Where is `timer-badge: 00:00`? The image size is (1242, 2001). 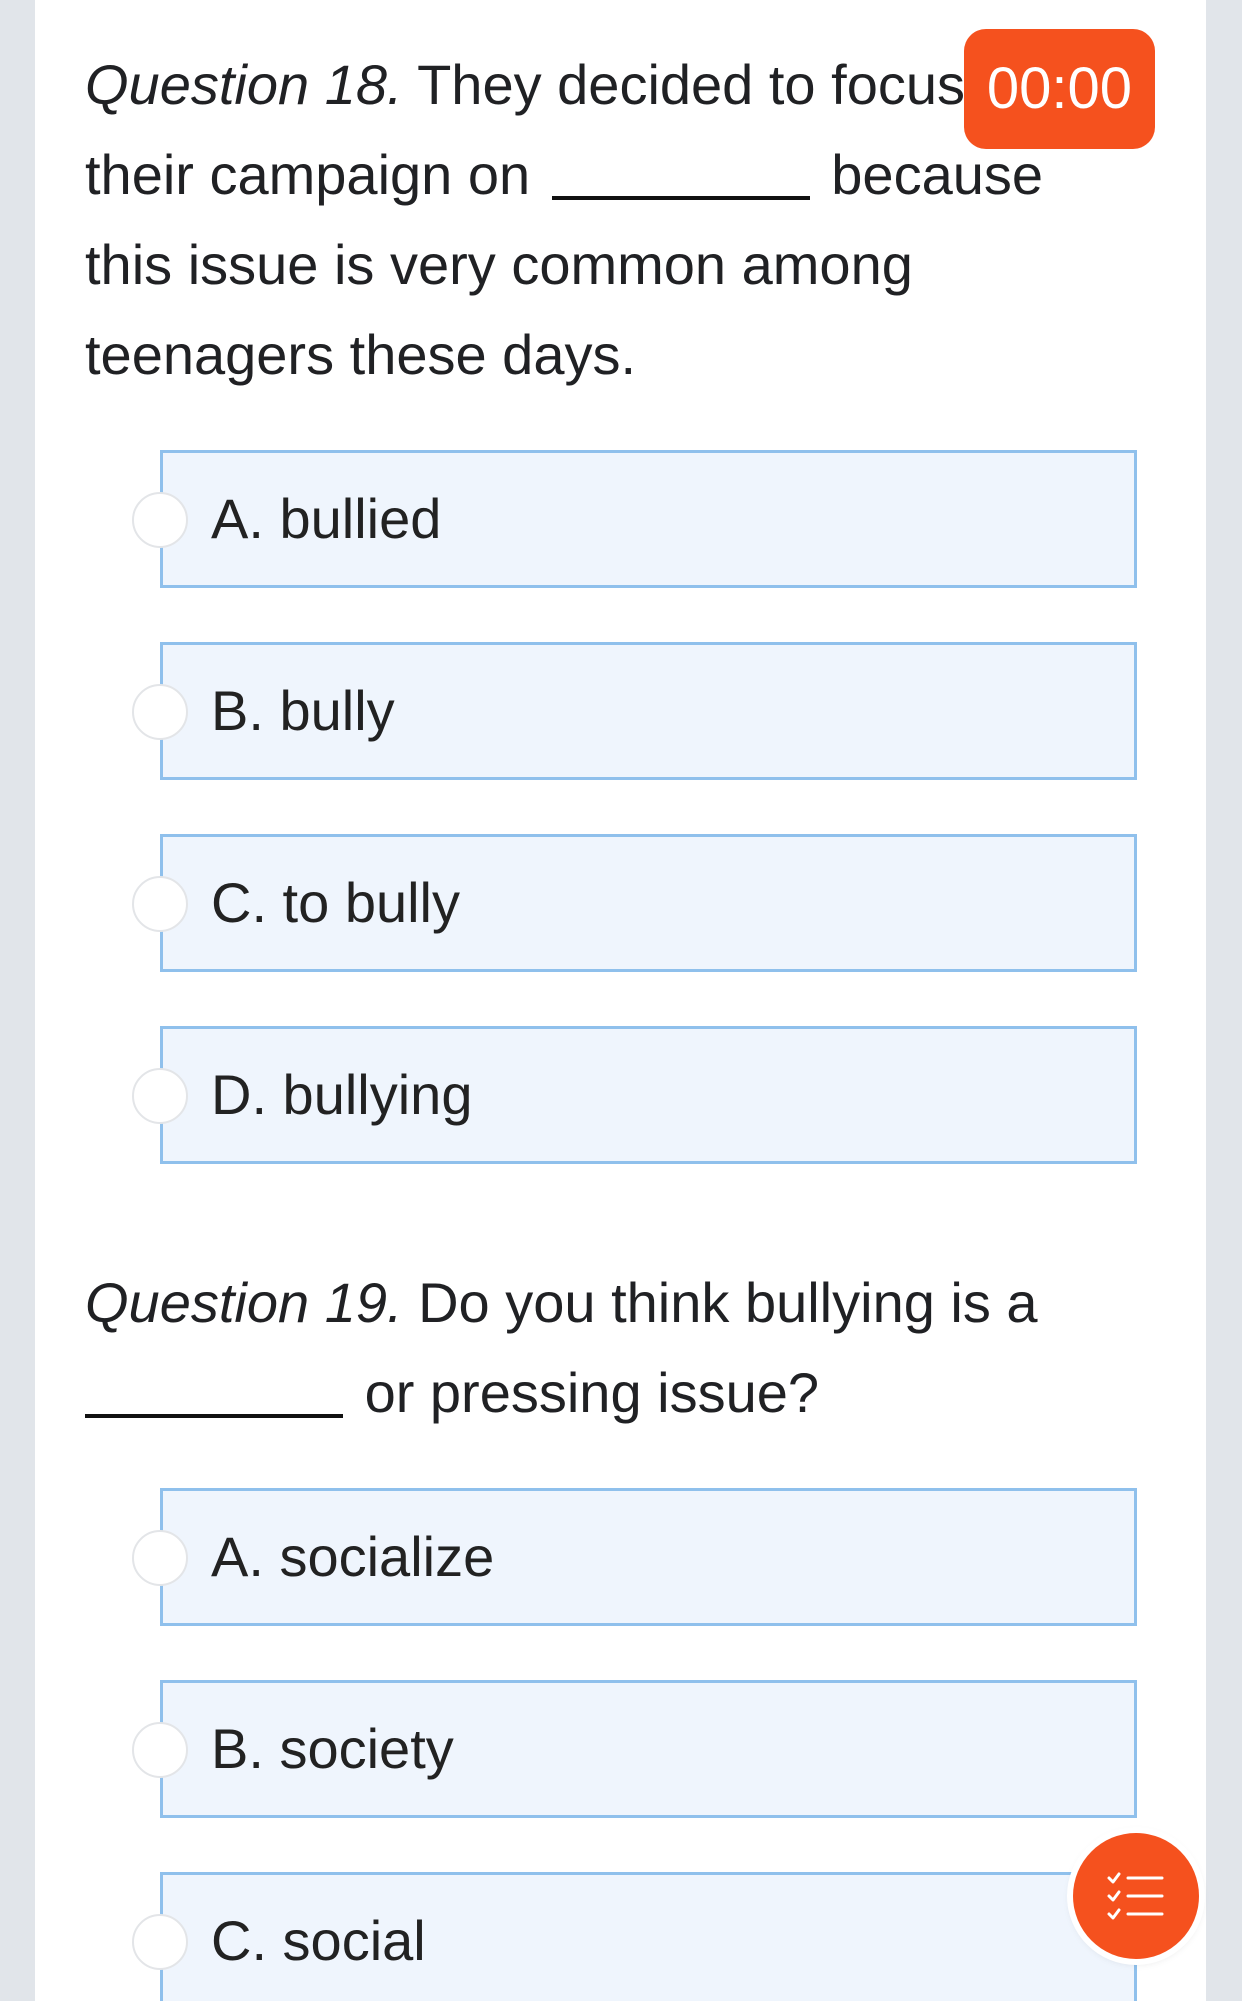
timer-badge: 00:00 is located at coordinates (1059, 89).